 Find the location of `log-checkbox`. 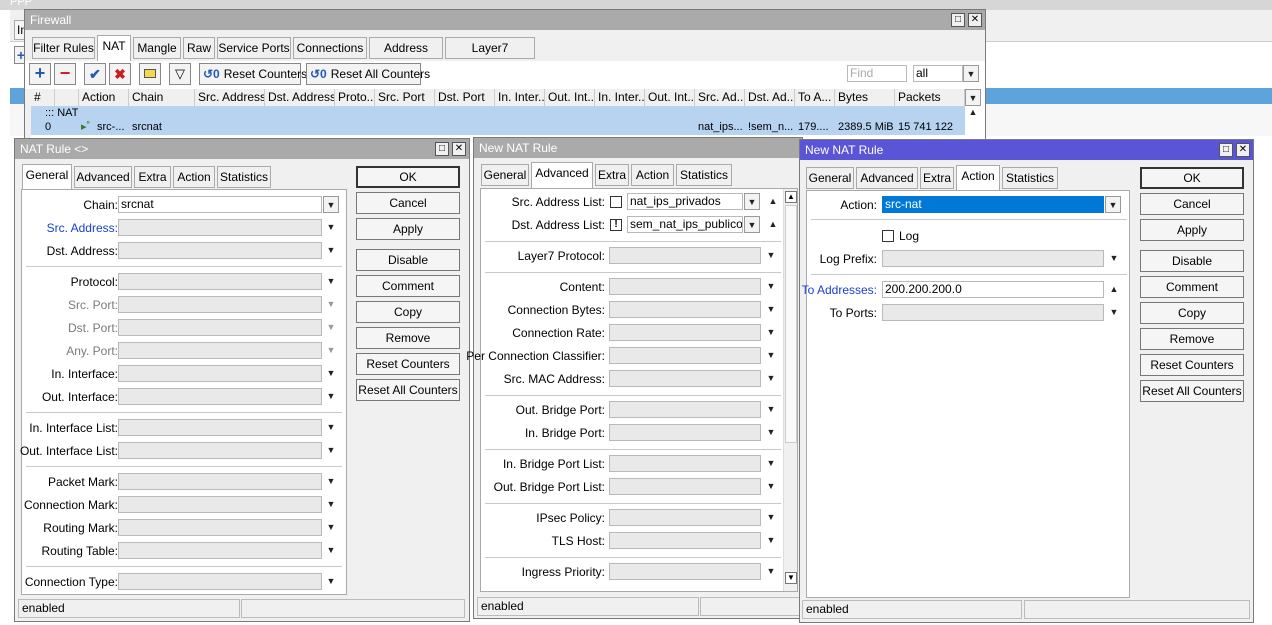

log-checkbox is located at coordinates (888, 236).